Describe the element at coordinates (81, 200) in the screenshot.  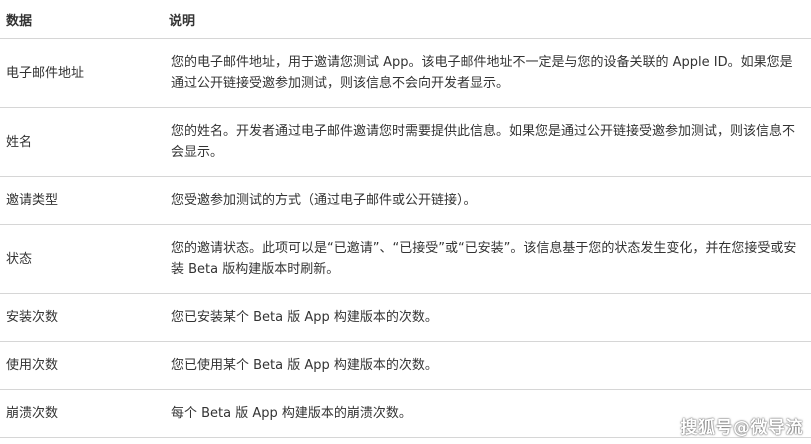
I see `row-key: 邀请类型` at that location.